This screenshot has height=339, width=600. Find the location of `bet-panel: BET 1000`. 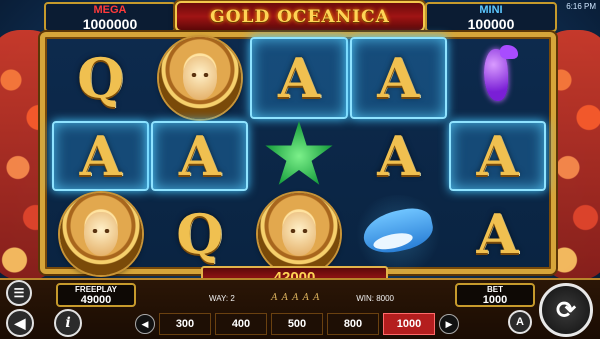

bet-panel: BET 1000 is located at coordinates (495, 295).